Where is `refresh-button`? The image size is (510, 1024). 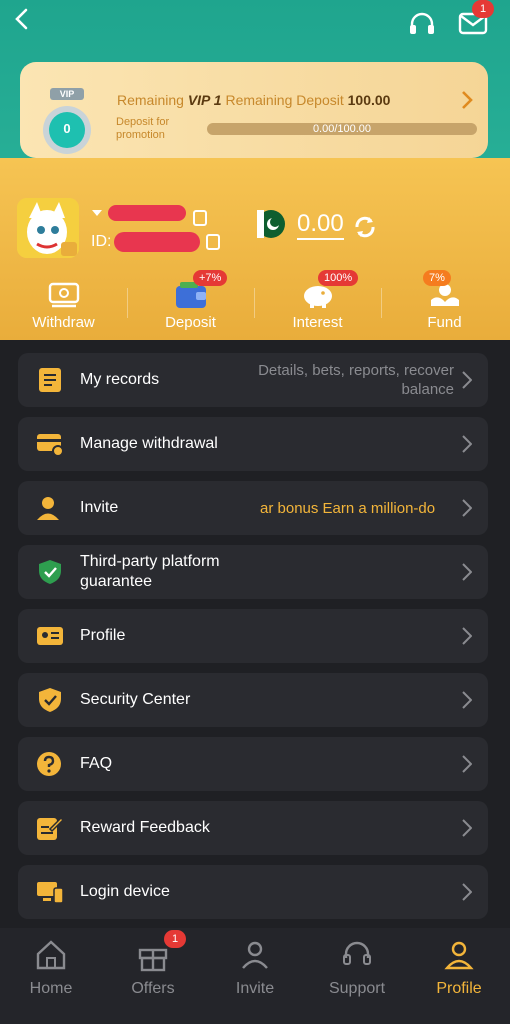 refresh-button is located at coordinates (365, 227).